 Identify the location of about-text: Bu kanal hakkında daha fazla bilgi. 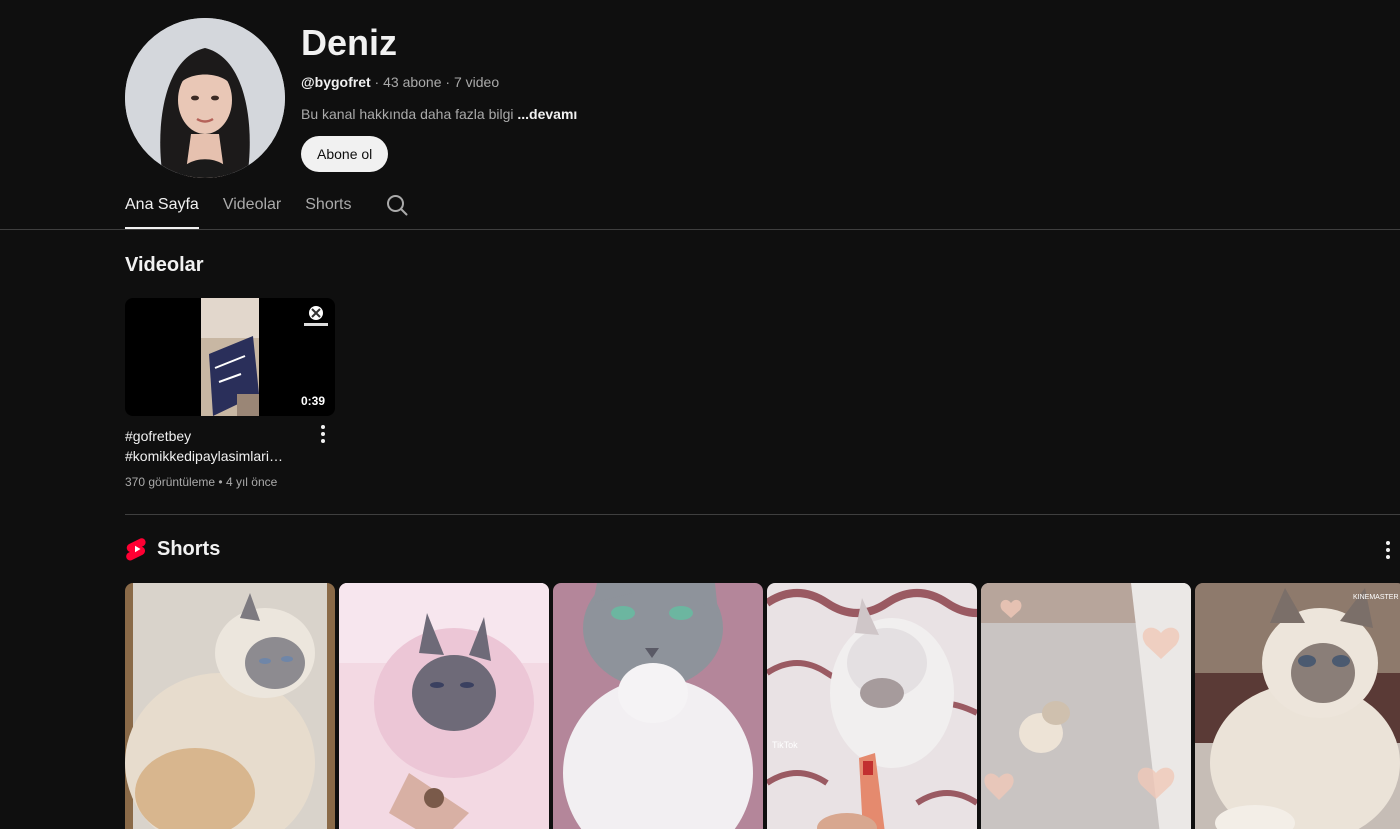
(407, 114).